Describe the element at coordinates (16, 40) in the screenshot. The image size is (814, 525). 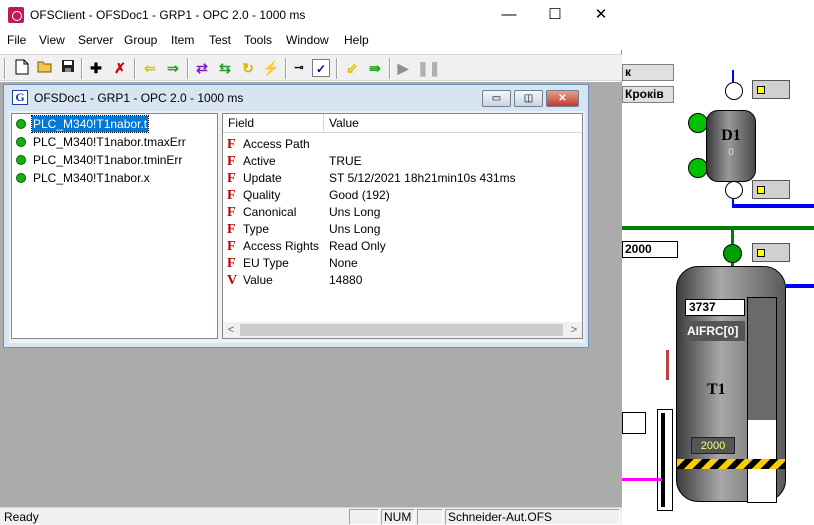
I see `menu-file: File` at that location.